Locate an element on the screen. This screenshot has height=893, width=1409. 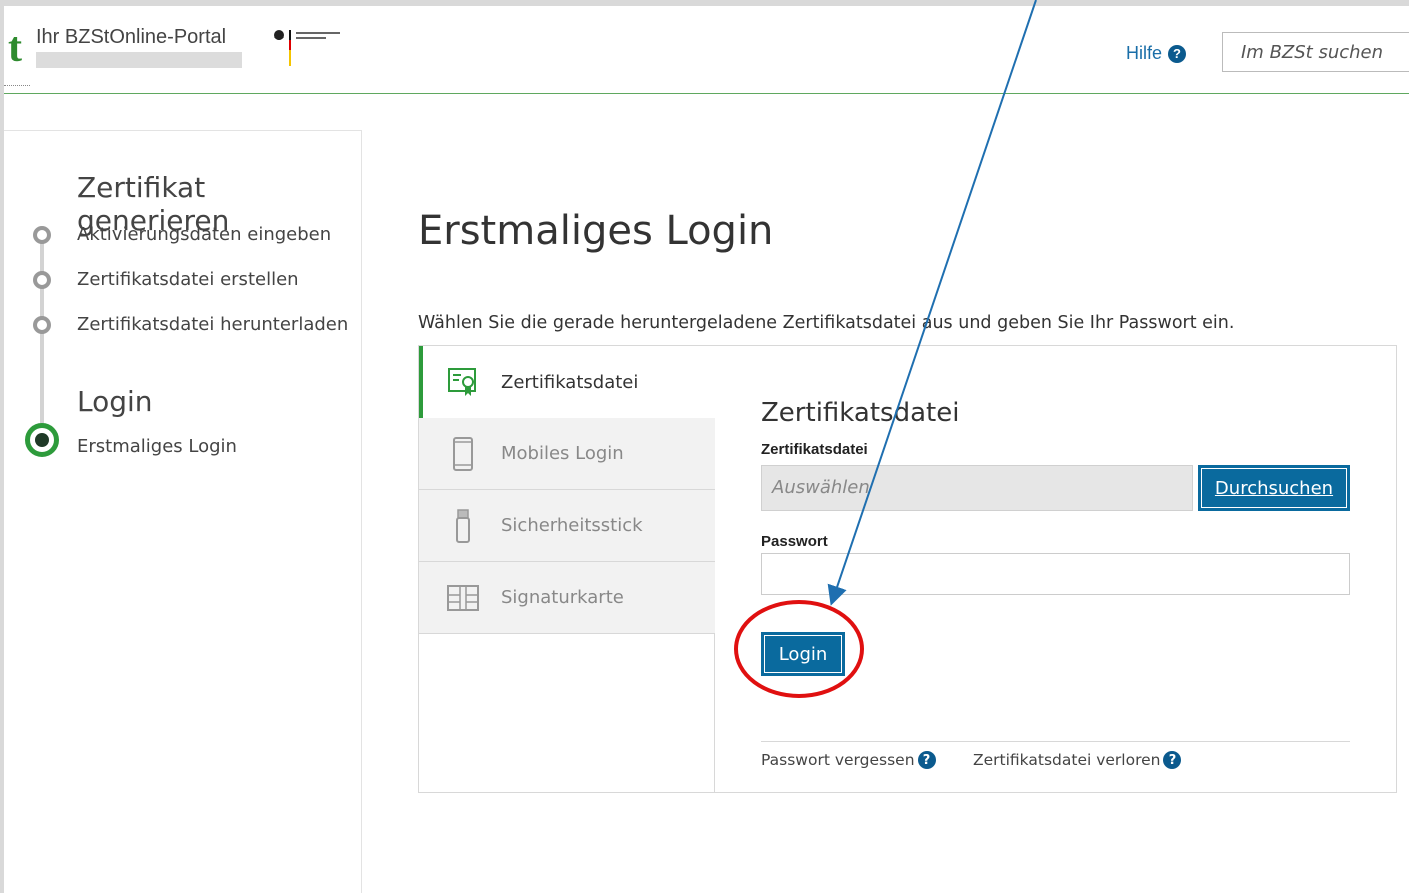
file-label: Zertifikatsdatei is located at coordinates (814, 449).